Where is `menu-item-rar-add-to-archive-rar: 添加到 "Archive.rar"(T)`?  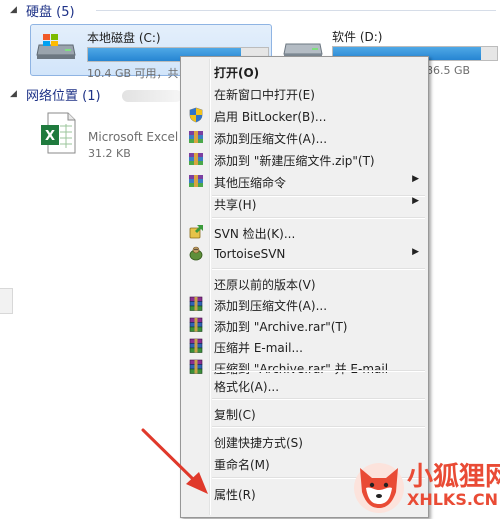 menu-item-rar-add-to-archive-rar: 添加到 "Archive.rar"(T) is located at coordinates (304, 325).